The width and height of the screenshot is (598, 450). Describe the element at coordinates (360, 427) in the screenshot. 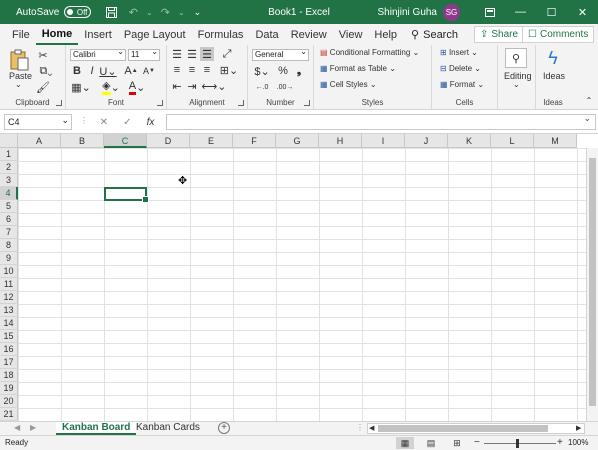

I see `tabs-splitter-icon: ⋮` at that location.